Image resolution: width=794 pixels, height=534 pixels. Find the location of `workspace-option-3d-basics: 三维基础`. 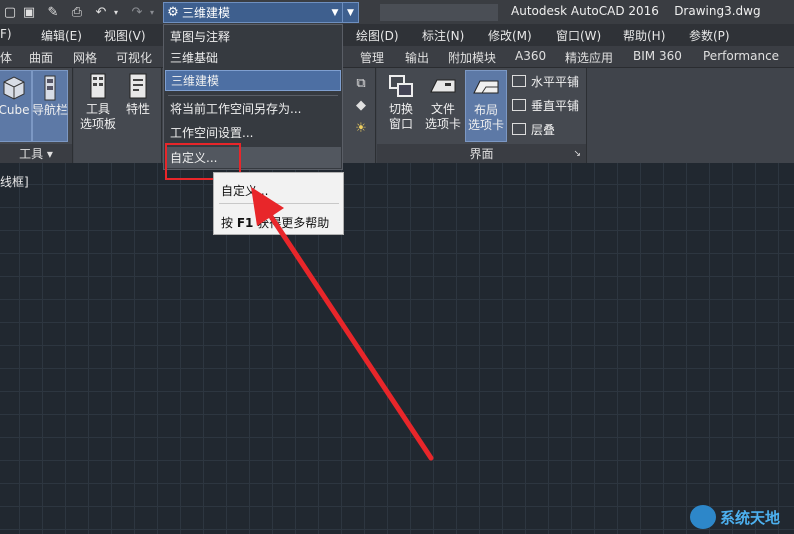

workspace-option-3d-basics: 三维基础 is located at coordinates (253, 57).